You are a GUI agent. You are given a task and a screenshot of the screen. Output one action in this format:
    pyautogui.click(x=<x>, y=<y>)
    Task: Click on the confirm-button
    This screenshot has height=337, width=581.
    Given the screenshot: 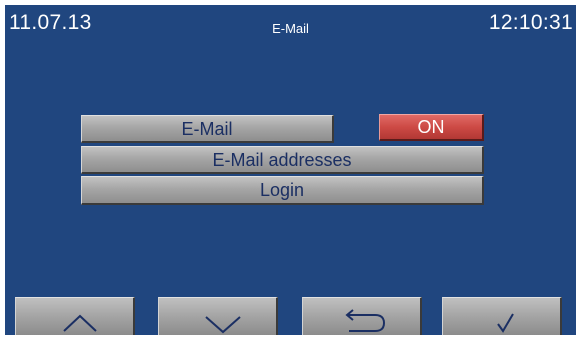 What is the action you would take?
    pyautogui.click(x=502, y=316)
    